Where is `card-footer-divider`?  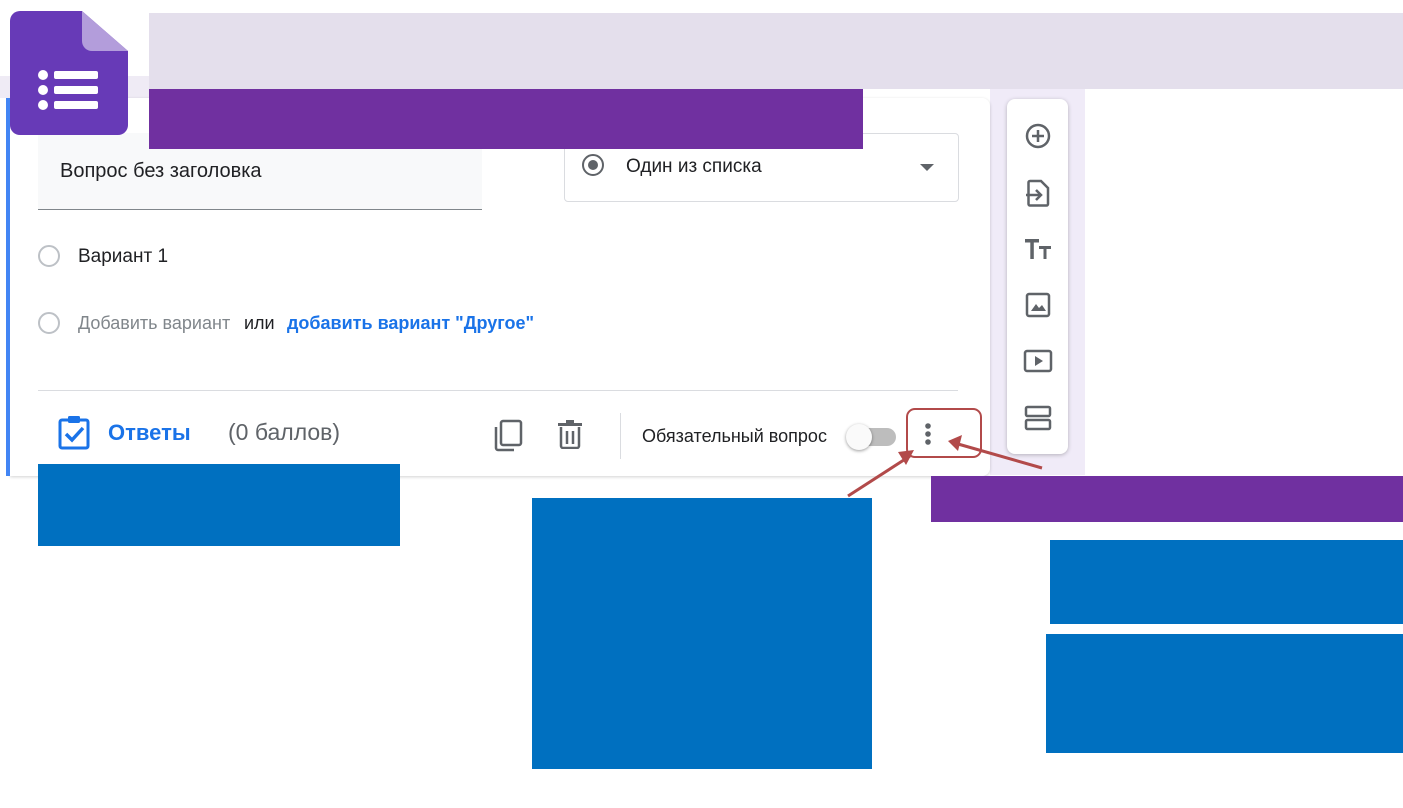
card-footer-divider is located at coordinates (498, 390).